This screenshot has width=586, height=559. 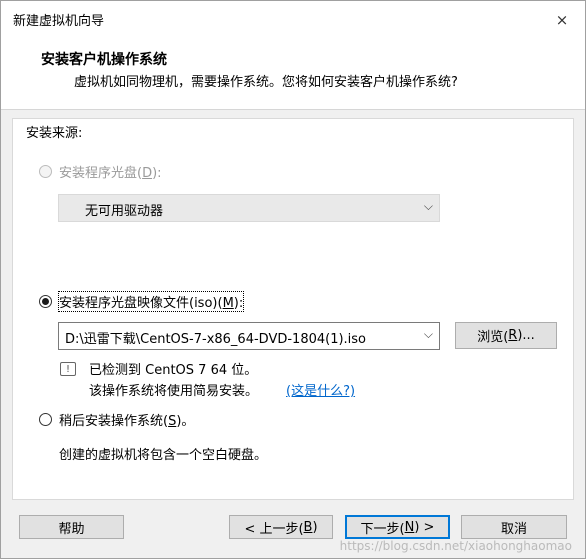 I want to click on watermark: https://blog.csdn.net/xiaohonghaomao, so click(x=455, y=546).